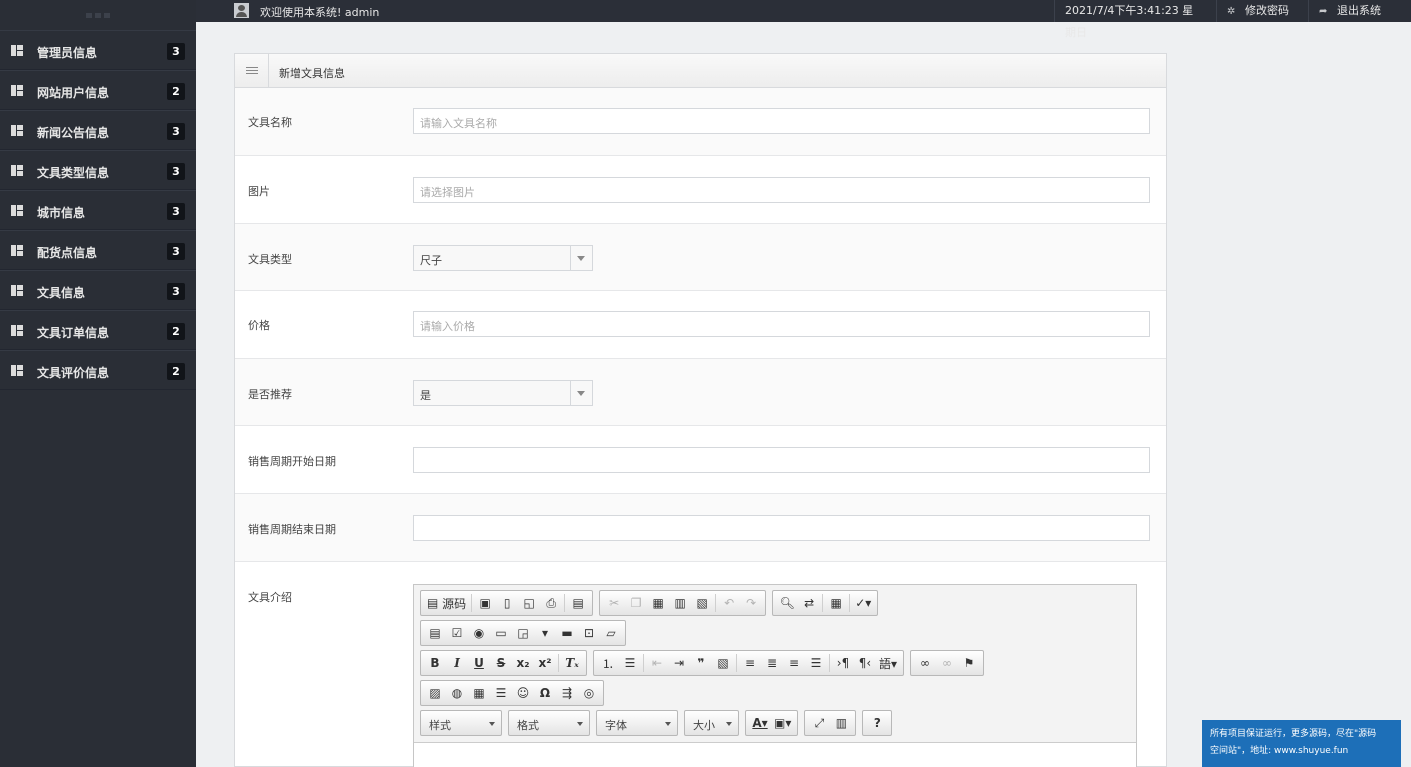 This screenshot has height=767, width=1411. I want to click on textarea-icon: ◲, so click(523, 633).